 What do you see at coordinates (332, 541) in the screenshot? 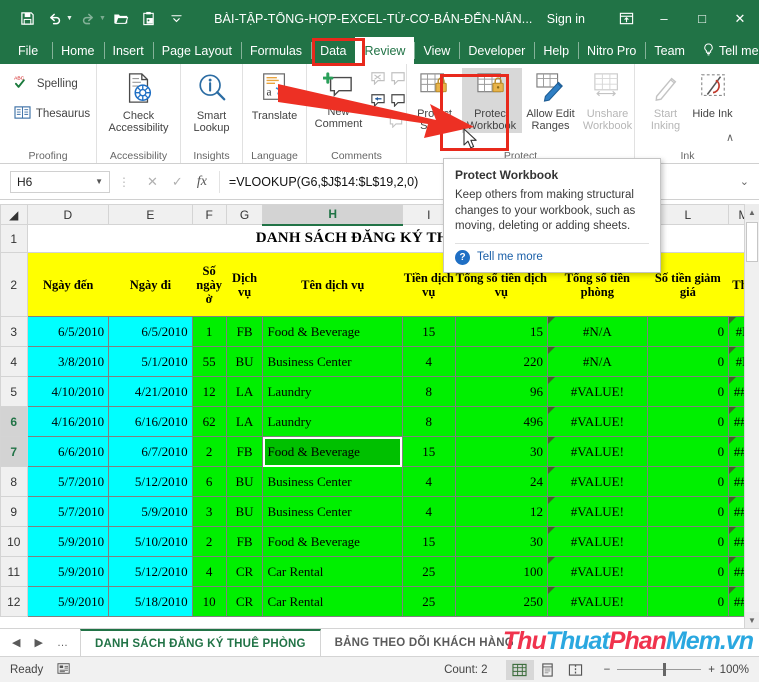
I see `cell-ten-dich-vu-10: Food & Beverage` at bounding box center [332, 541].